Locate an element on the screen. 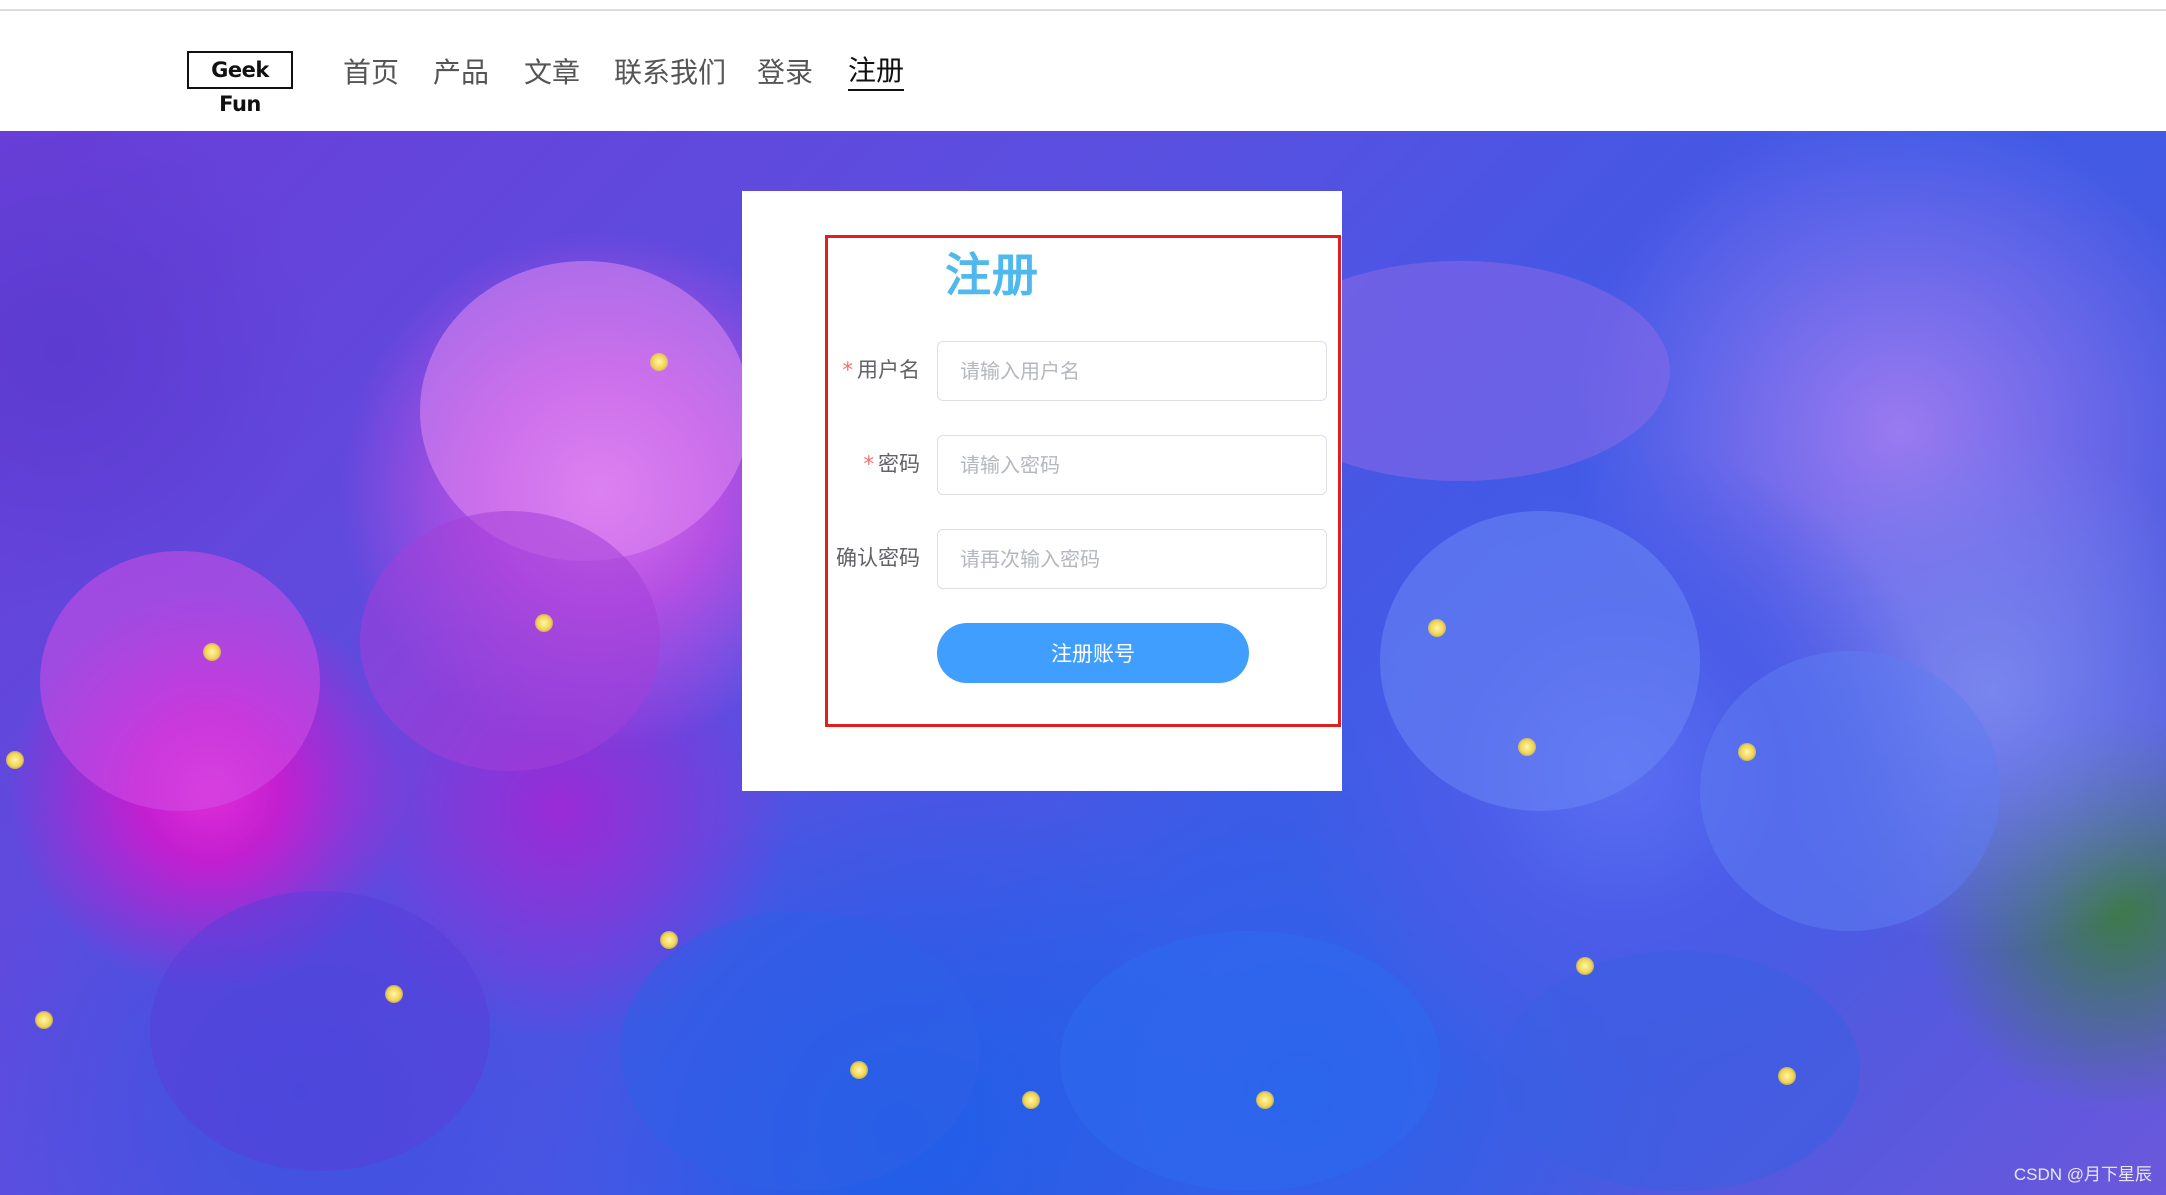 This screenshot has height=1195, width=2166. password-label: * 密码 is located at coordinates (892, 464).